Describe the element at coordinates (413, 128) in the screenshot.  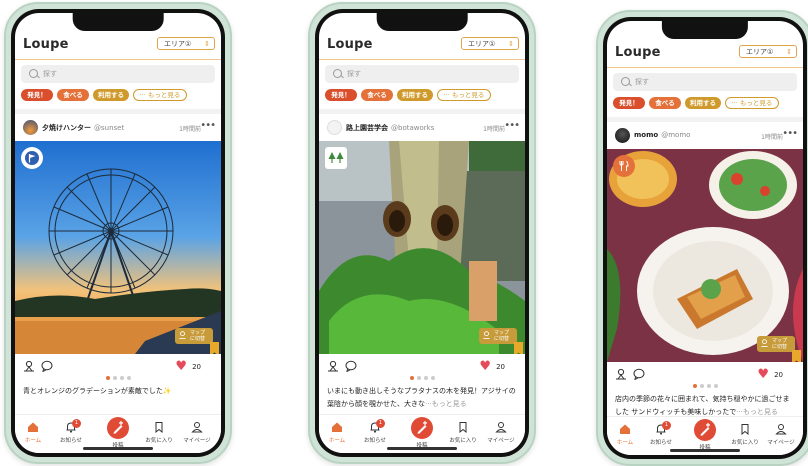
I see `user-handle: @botaworks` at that location.